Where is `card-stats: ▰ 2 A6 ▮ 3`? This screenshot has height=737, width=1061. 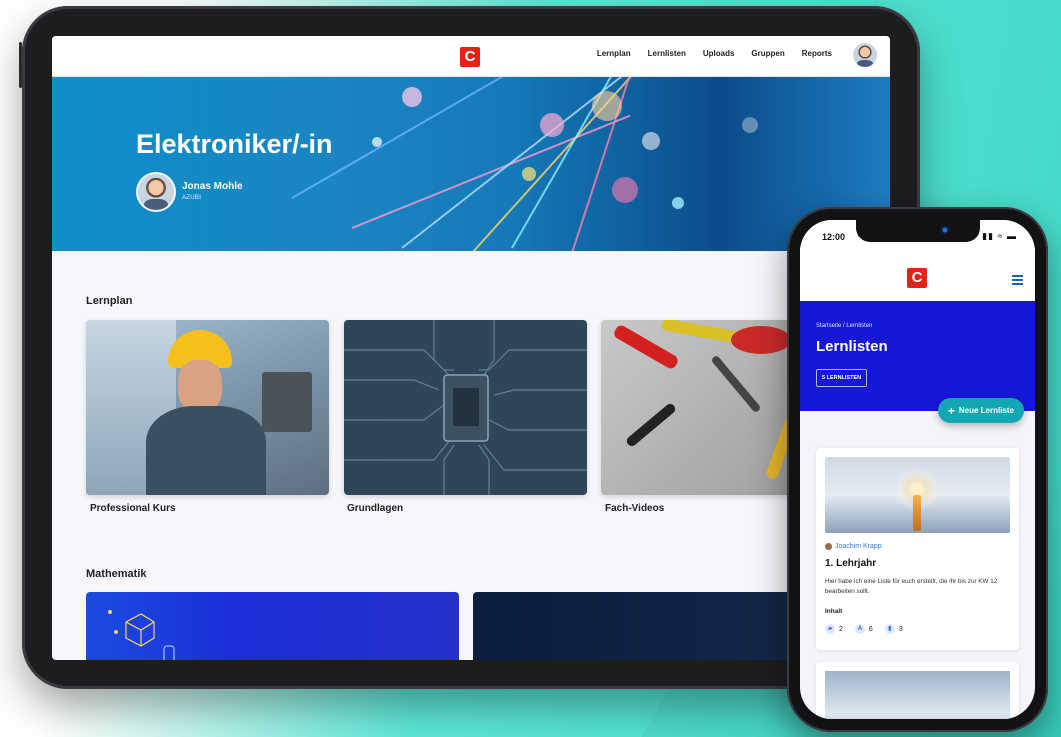
card-stats: ▰ 2 A6 ▮ 3 is located at coordinates (864, 629).